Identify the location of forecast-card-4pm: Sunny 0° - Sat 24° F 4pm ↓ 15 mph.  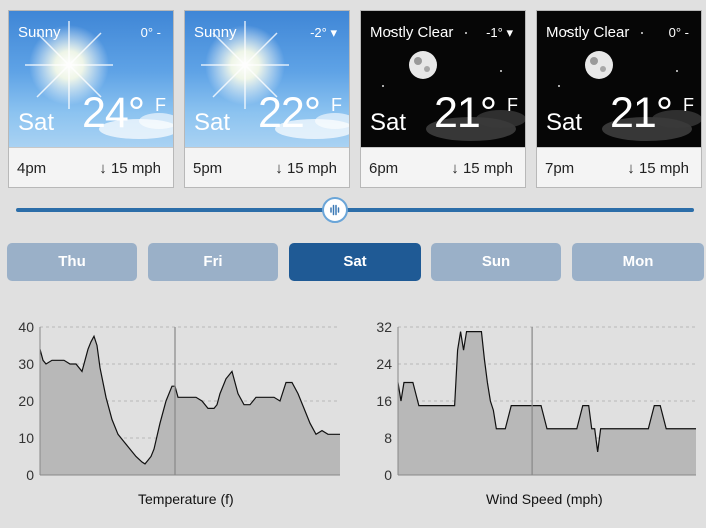
(91, 99).